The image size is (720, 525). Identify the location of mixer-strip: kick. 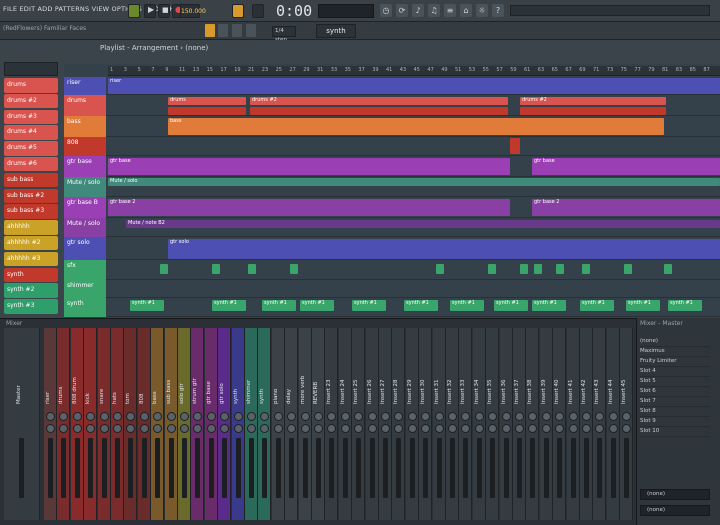
(91, 424).